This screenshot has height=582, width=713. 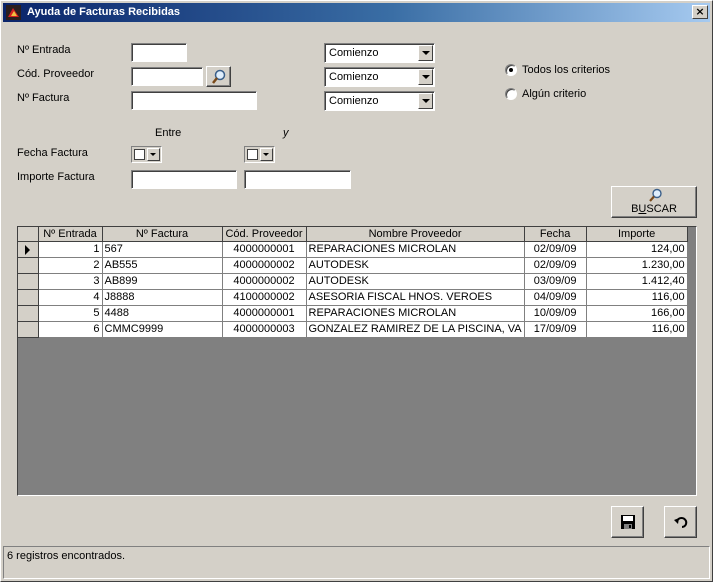 What do you see at coordinates (356, 562) in the screenshot?
I see `status-bar: 6 registros encontrados.` at bounding box center [356, 562].